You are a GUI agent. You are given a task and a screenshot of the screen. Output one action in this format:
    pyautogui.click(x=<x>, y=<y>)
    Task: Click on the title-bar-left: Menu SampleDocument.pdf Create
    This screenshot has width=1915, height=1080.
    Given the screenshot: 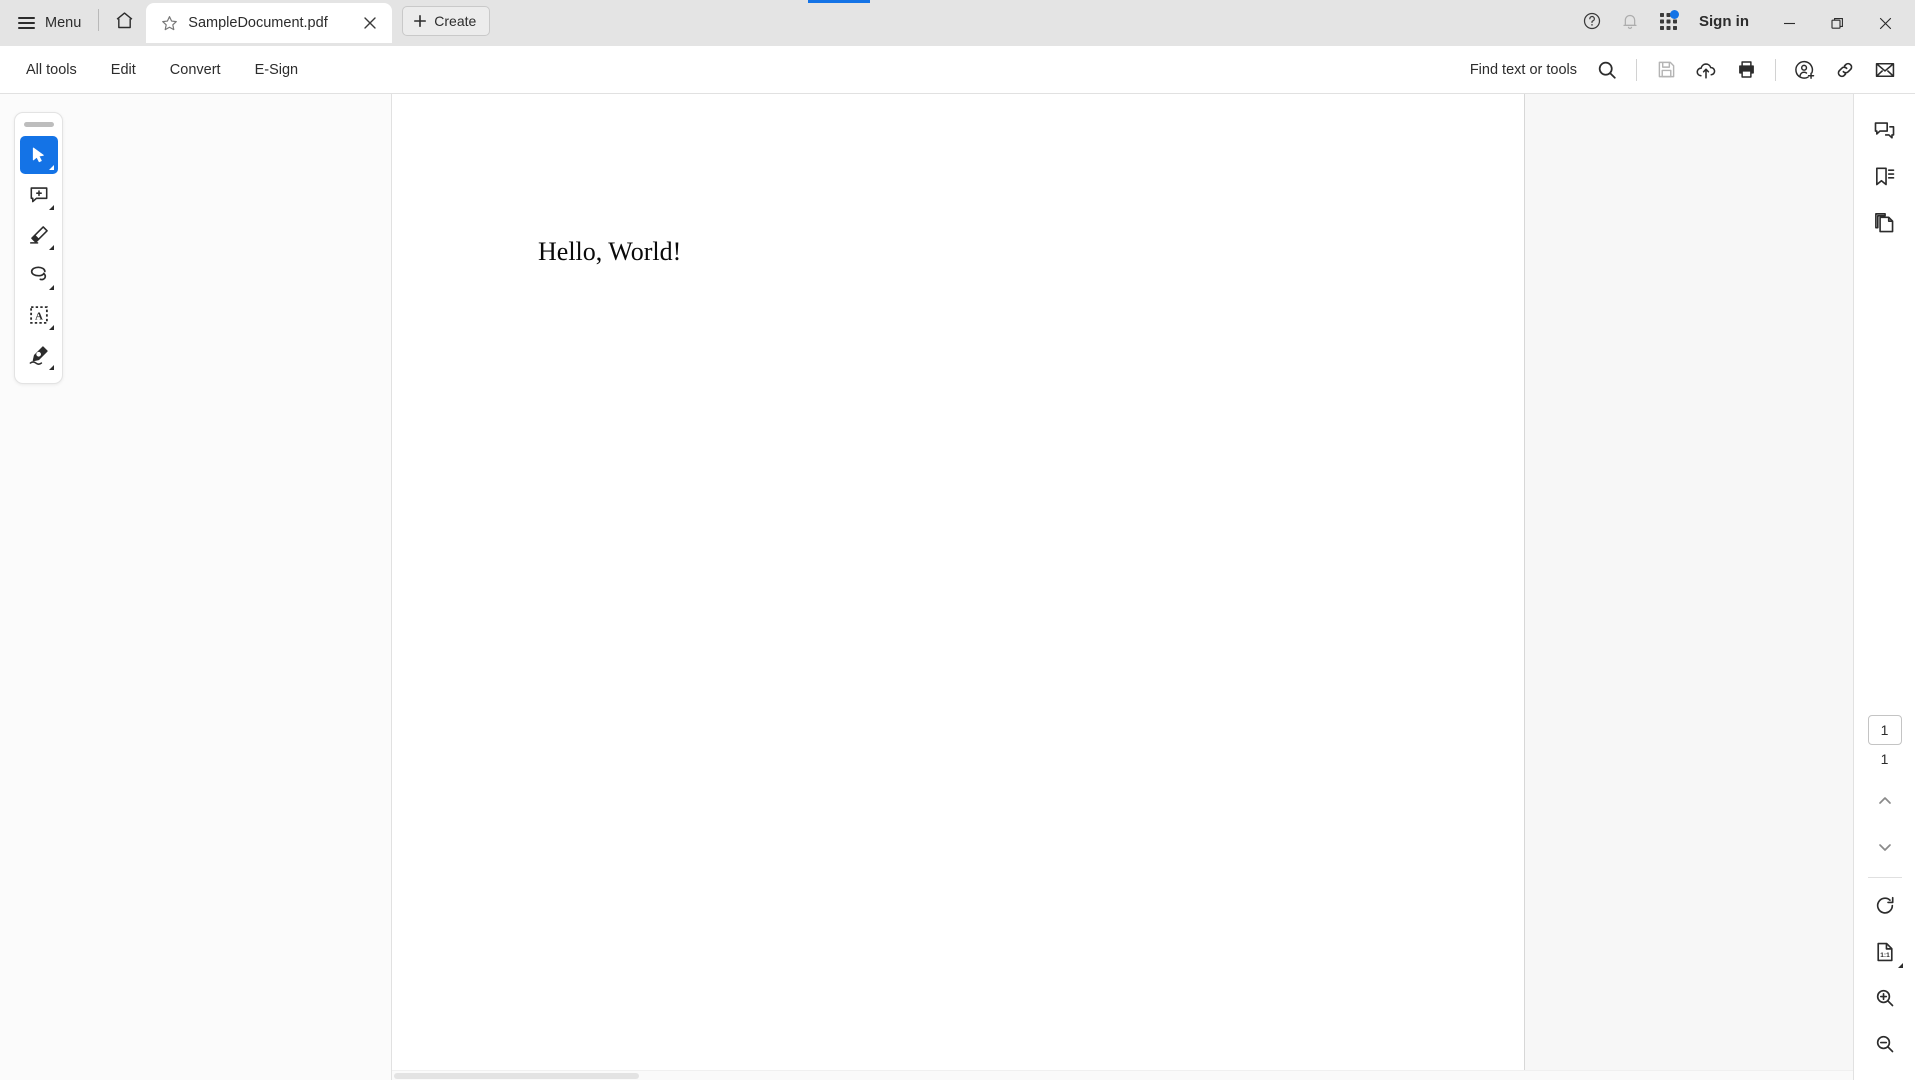 What is the action you would take?
    pyautogui.click(x=245, y=23)
    